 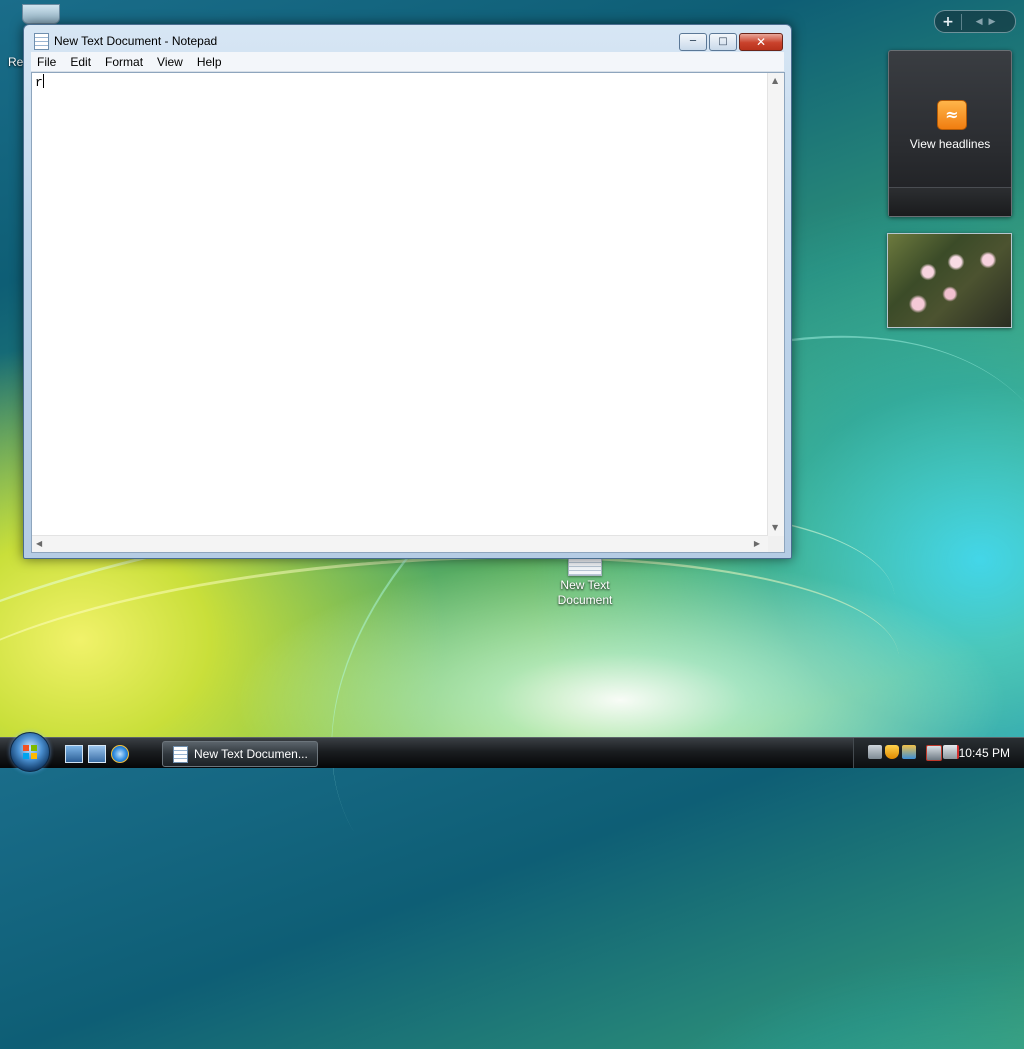 What do you see at coordinates (952, 115) in the screenshot?
I see `rss-feed-icon: ≈` at bounding box center [952, 115].